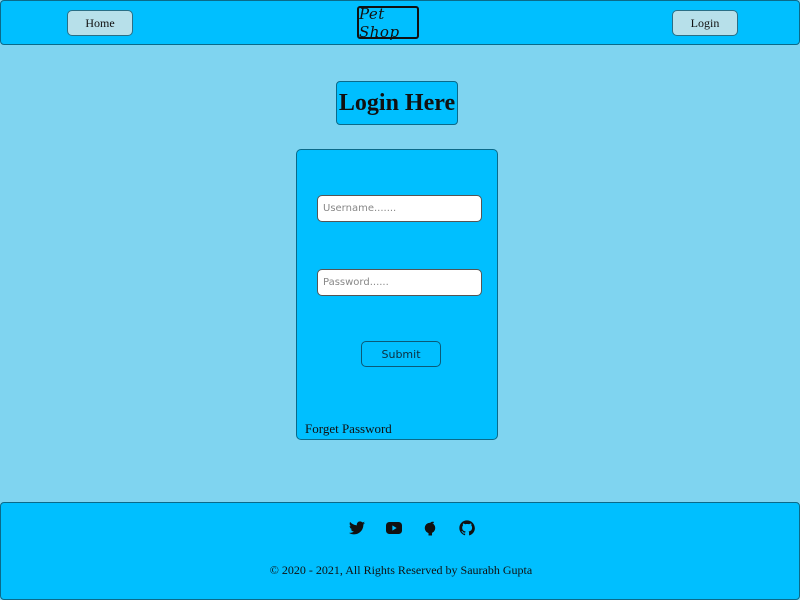 This screenshot has width=800, height=600. I want to click on social-links, so click(412, 528).